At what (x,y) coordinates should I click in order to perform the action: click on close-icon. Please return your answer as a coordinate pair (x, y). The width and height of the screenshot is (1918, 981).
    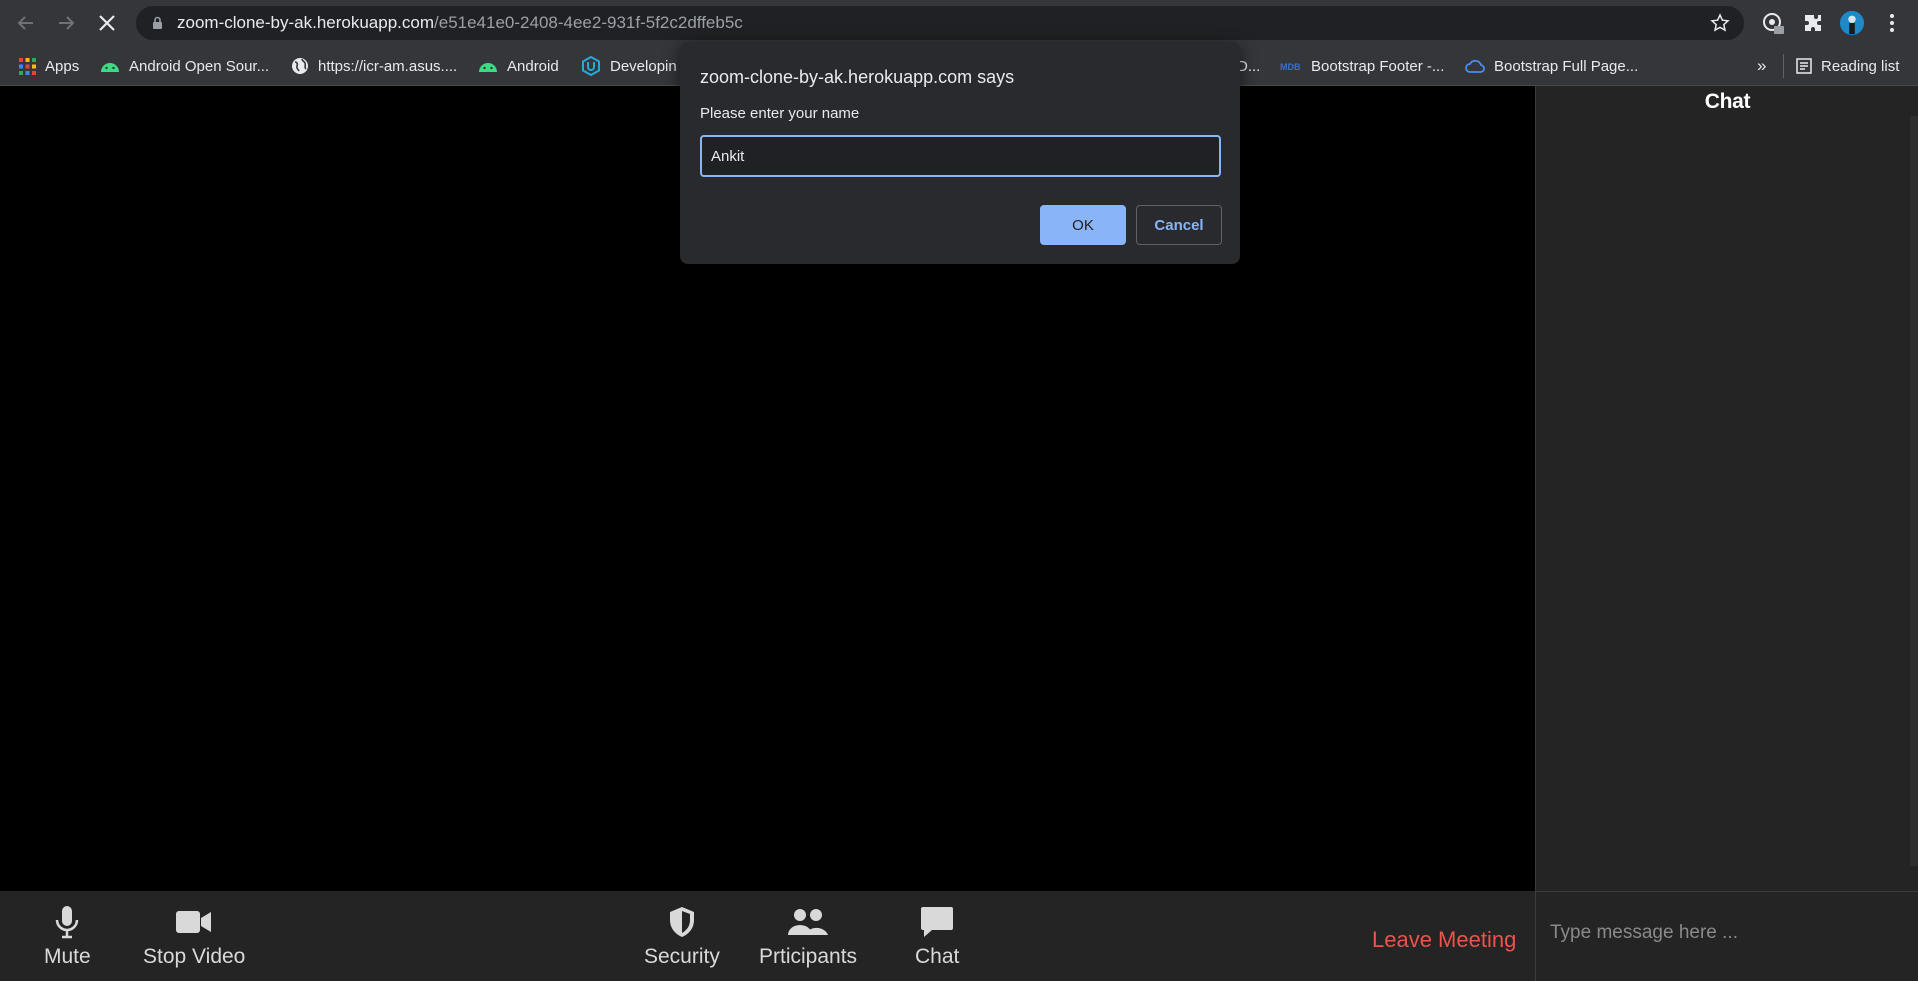
    Looking at the image, I should click on (107, 23).